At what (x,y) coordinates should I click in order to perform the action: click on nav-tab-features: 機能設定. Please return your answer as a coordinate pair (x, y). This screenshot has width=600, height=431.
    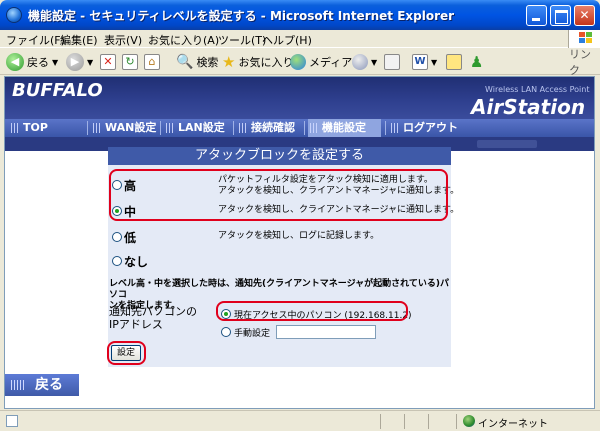
    Looking at the image, I should click on (344, 128).